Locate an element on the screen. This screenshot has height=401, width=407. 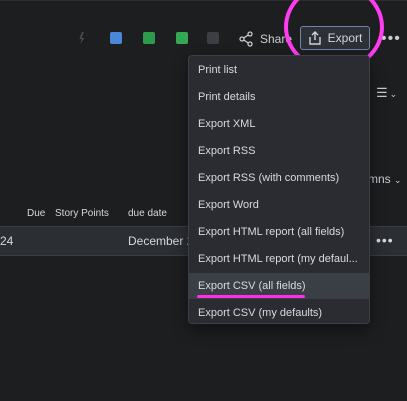
list-icon: ☰ is located at coordinates (382, 92).